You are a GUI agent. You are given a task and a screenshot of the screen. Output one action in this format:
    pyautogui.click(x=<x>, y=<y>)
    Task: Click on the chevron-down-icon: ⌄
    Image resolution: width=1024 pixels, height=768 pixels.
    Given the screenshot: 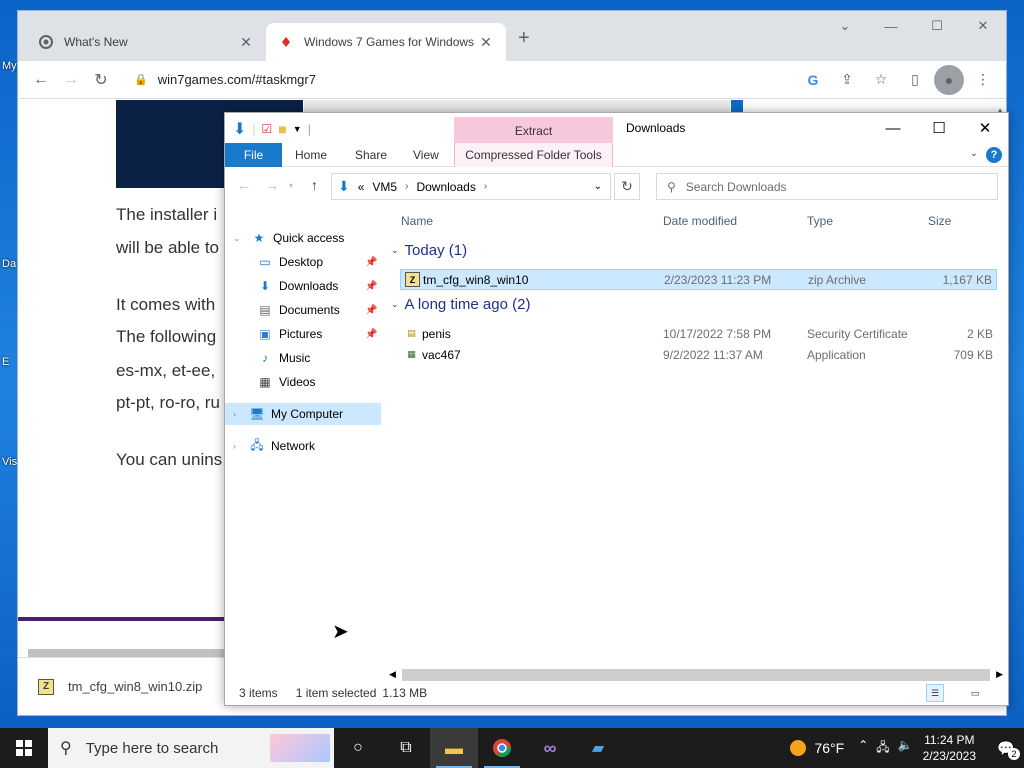 What is the action you would take?
    pyautogui.click(x=237, y=238)
    